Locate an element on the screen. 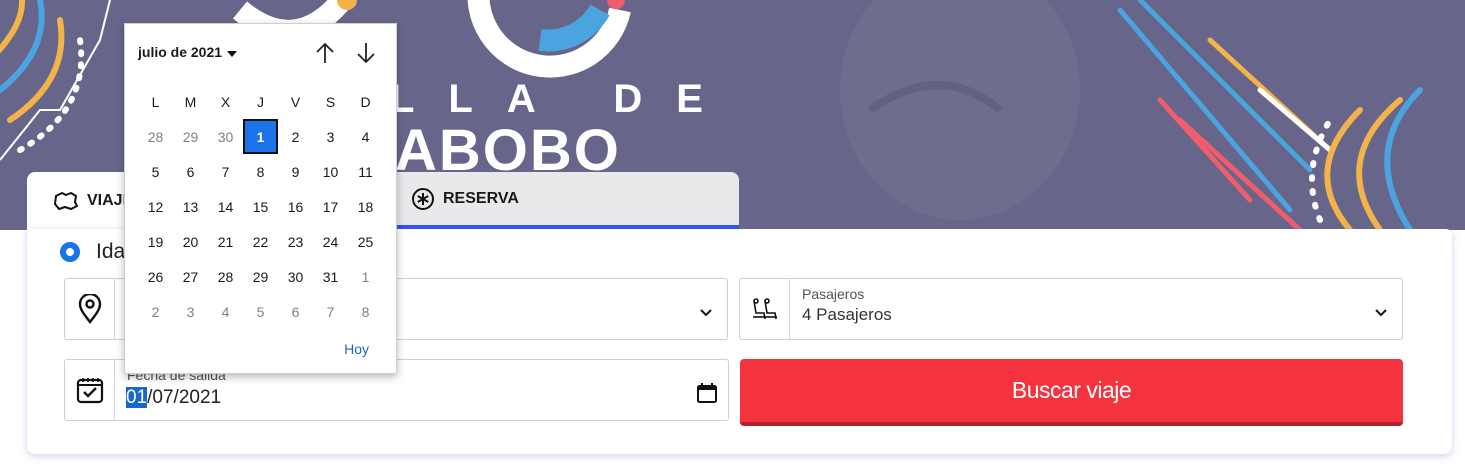 Image resolution: width=1465 pixels, height=467 pixels. weekday-header-row: LMXJVSD is located at coordinates (260, 101).